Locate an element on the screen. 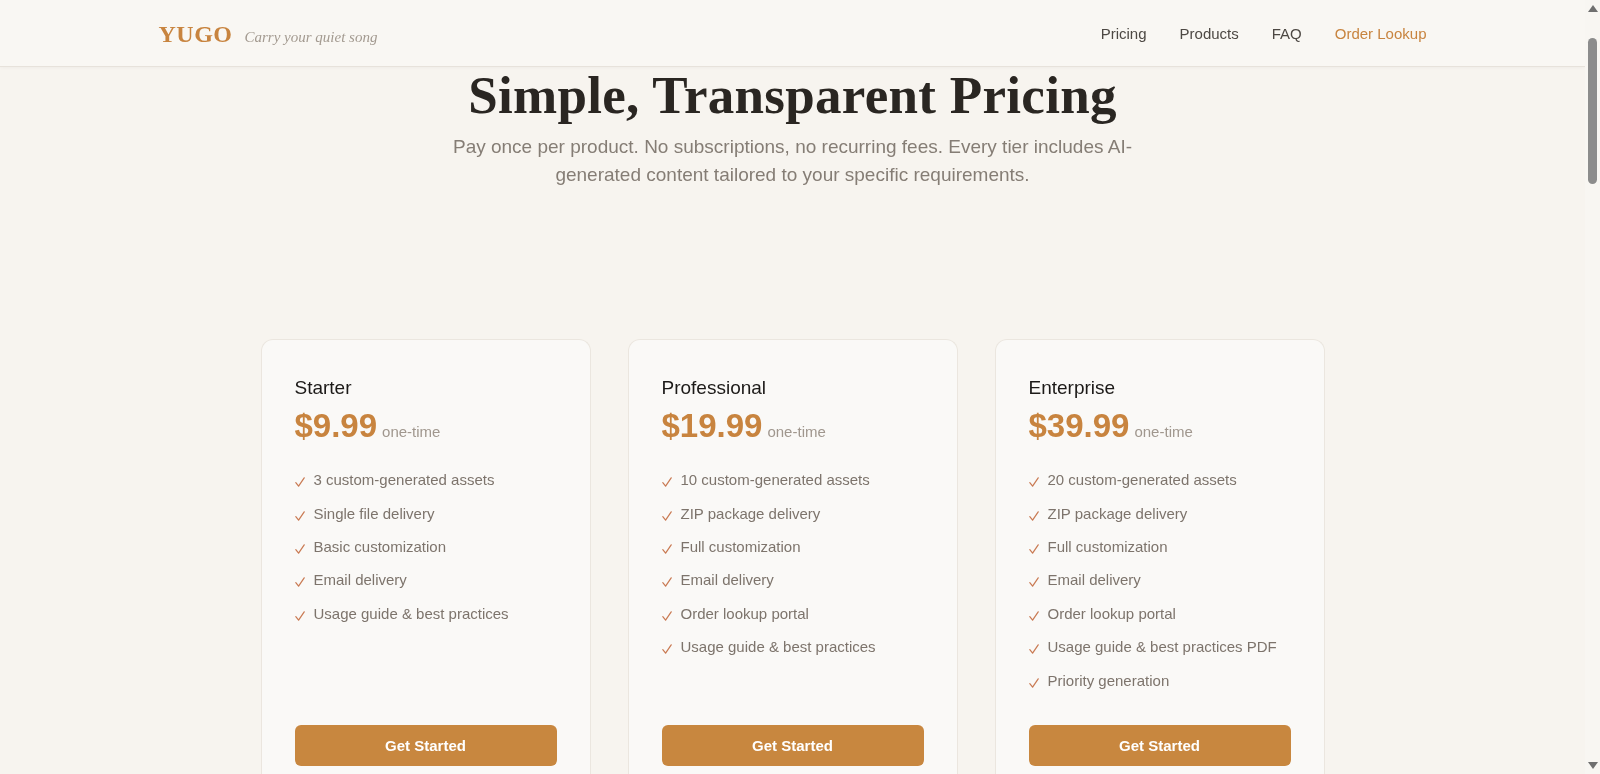 The image size is (1600, 774). plan-name: Starter is located at coordinates (323, 388).